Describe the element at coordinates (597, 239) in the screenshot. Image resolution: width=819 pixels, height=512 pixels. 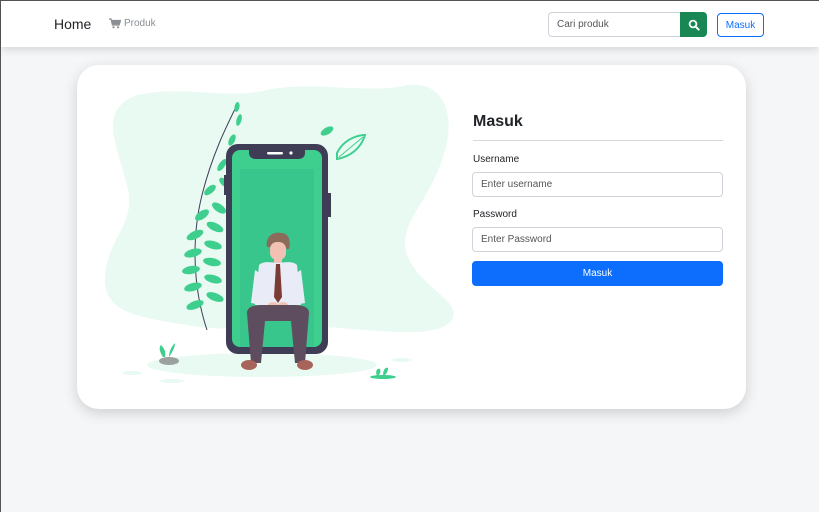
I see `password-field` at that location.